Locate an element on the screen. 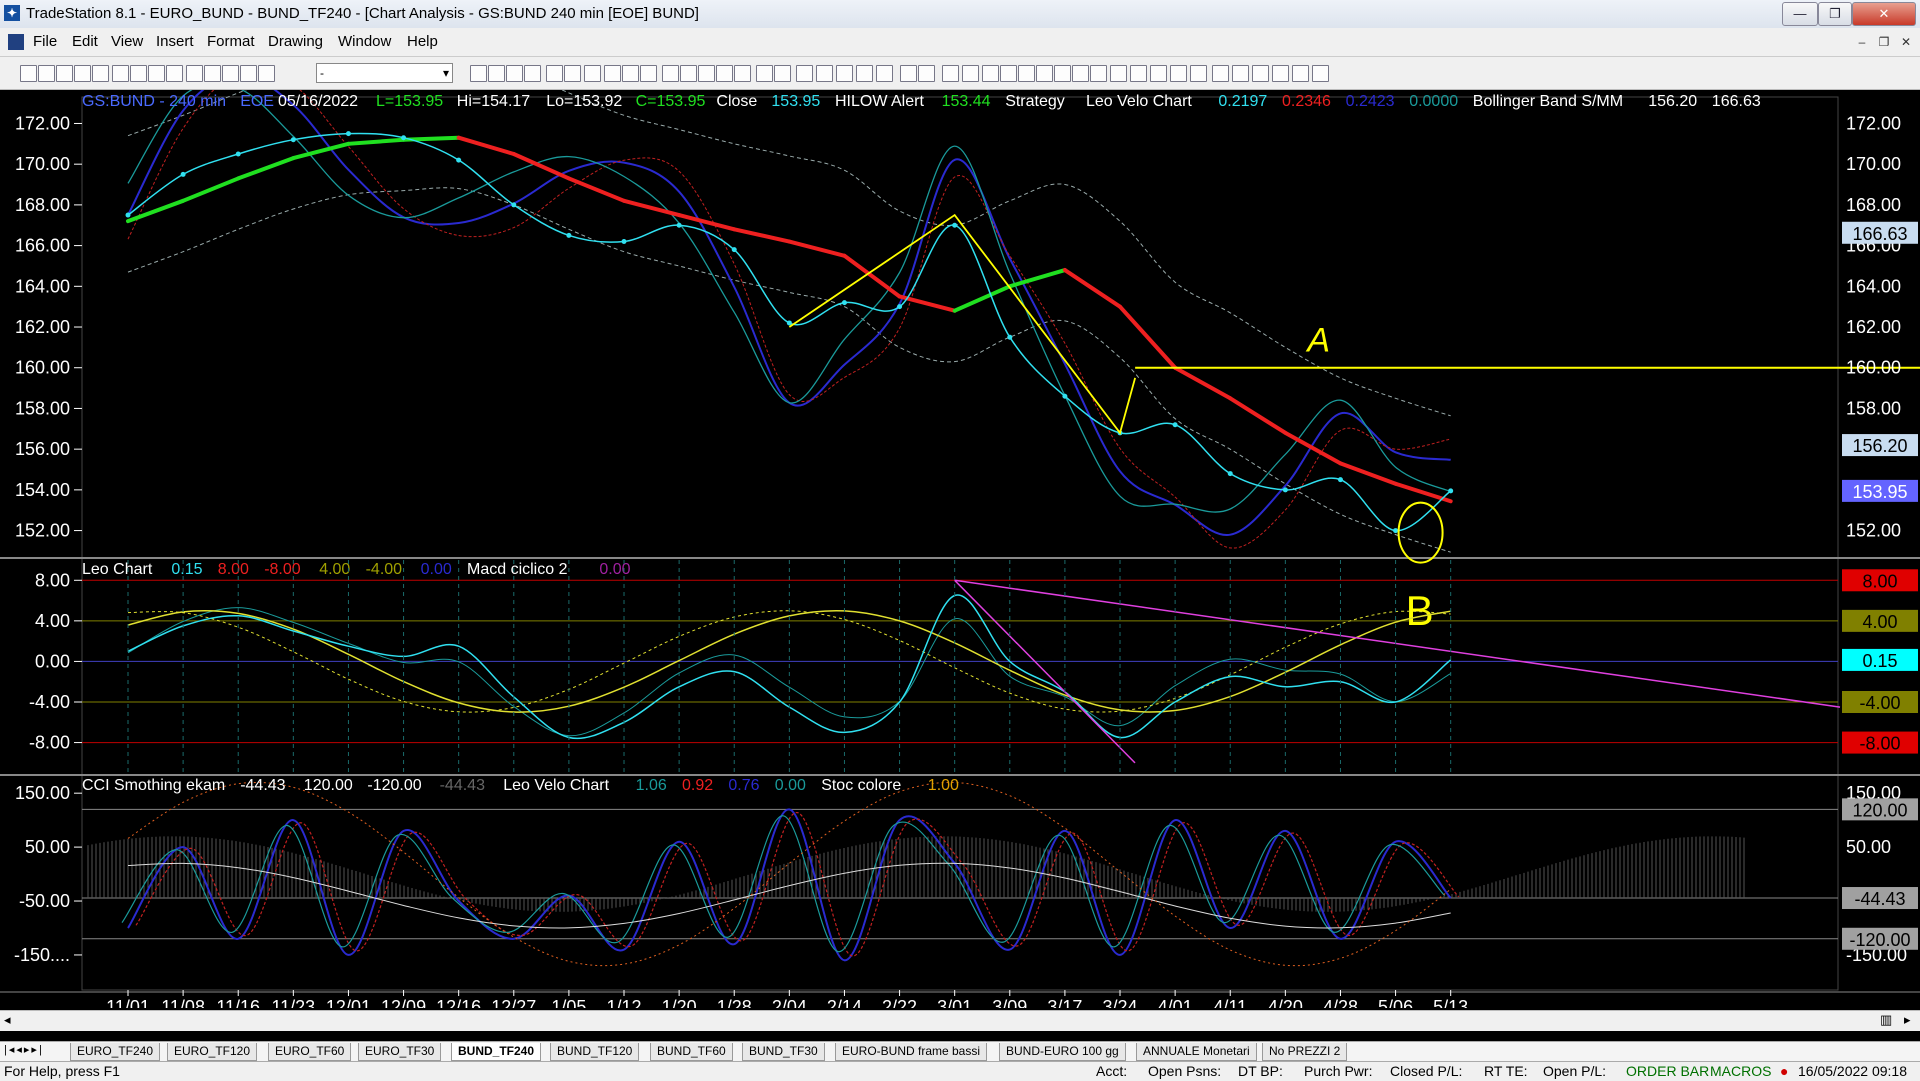 Image resolution: width=1920 pixels, height=1081 pixels. workspace-tab: EURO_TF60 is located at coordinates (310, 1052).